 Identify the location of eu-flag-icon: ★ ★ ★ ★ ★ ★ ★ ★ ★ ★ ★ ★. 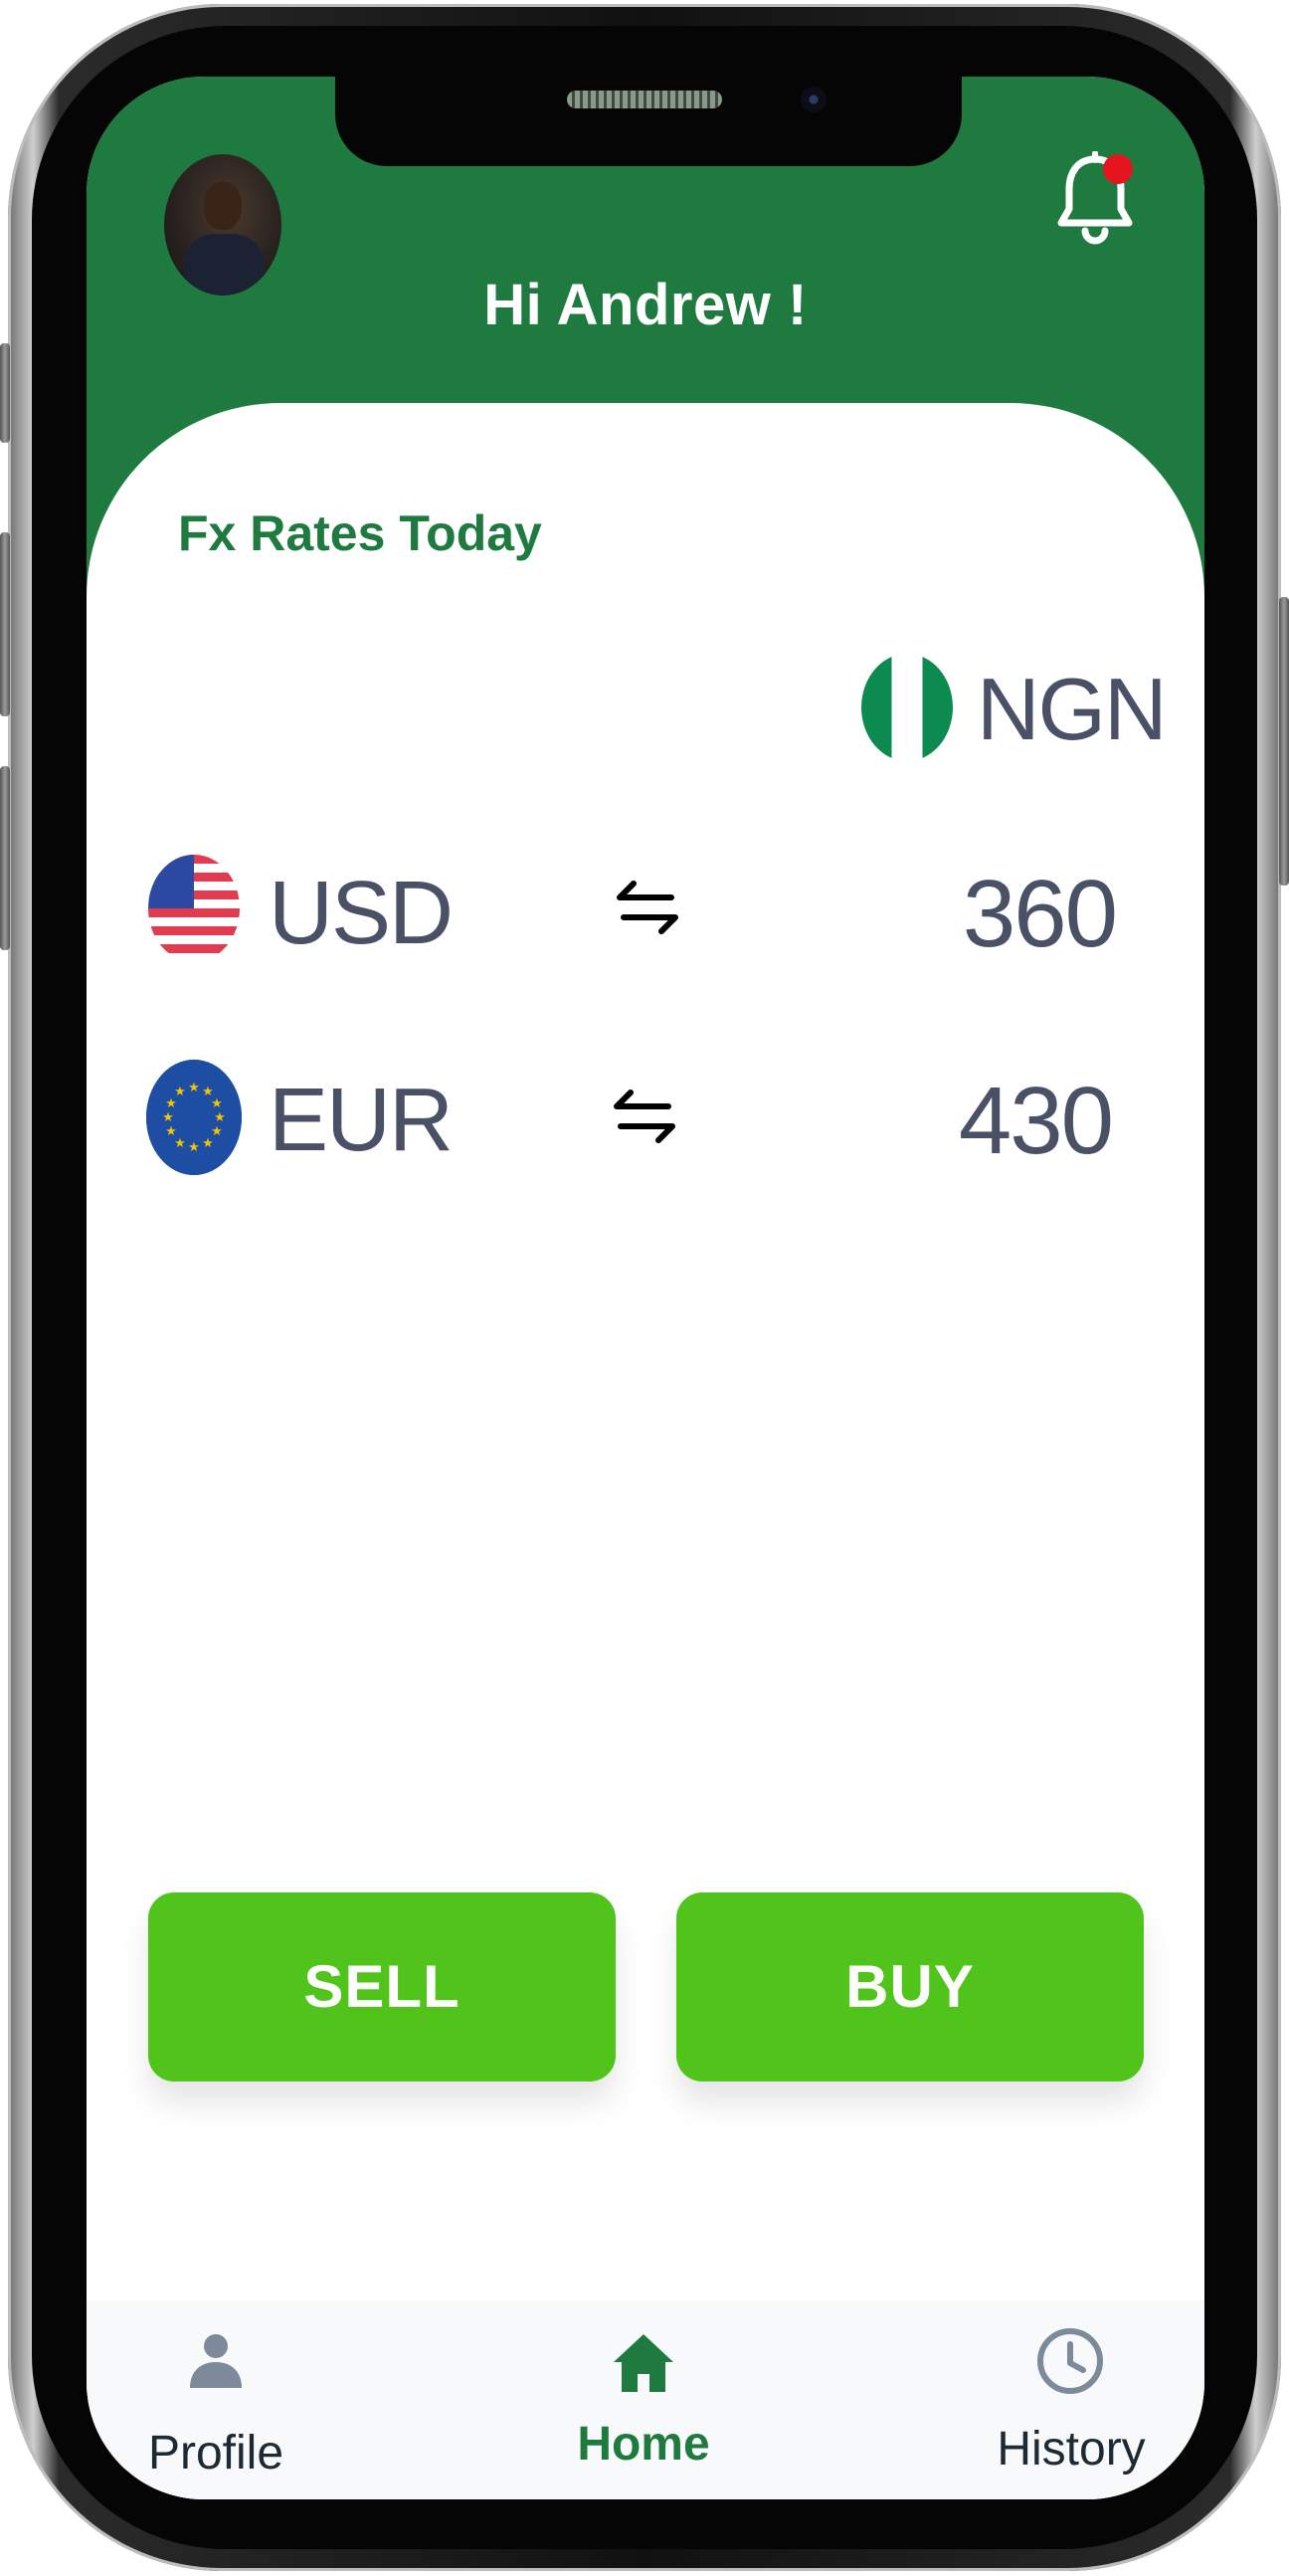
(194, 1117).